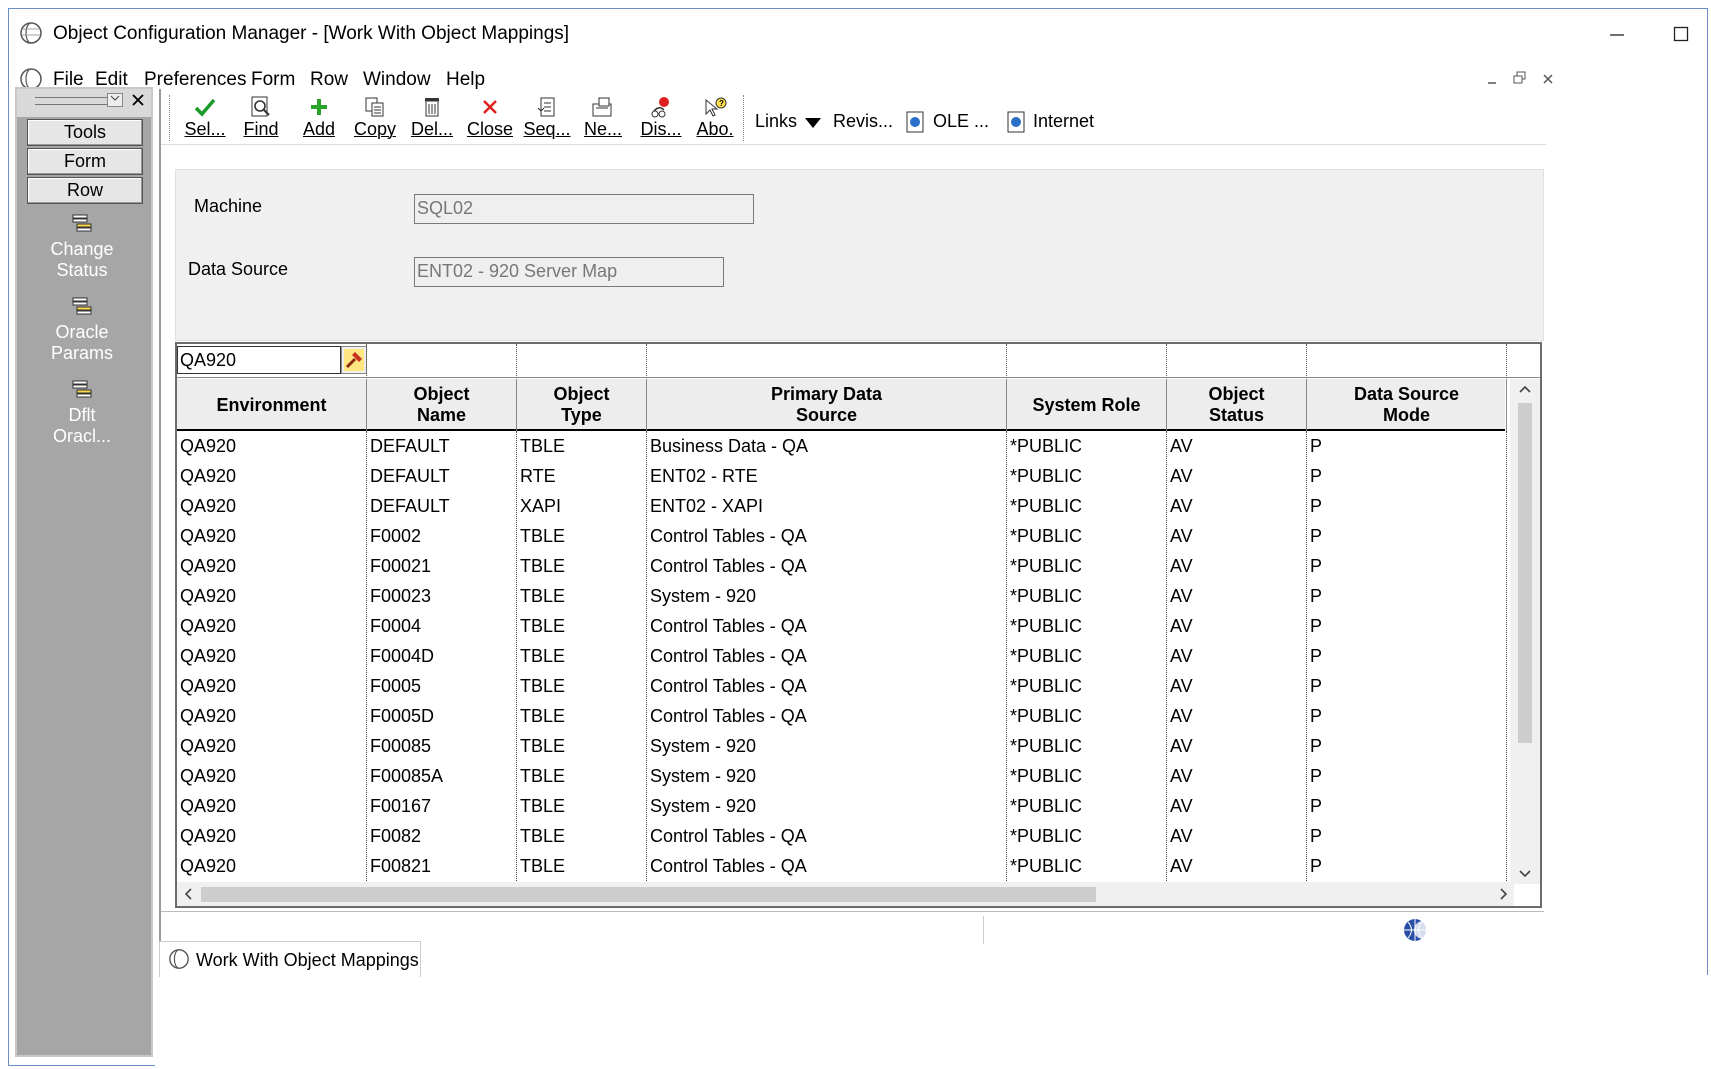 The image size is (1711, 1069). What do you see at coordinates (1520, 81) in the screenshot?
I see `mdi-restore-button` at bounding box center [1520, 81].